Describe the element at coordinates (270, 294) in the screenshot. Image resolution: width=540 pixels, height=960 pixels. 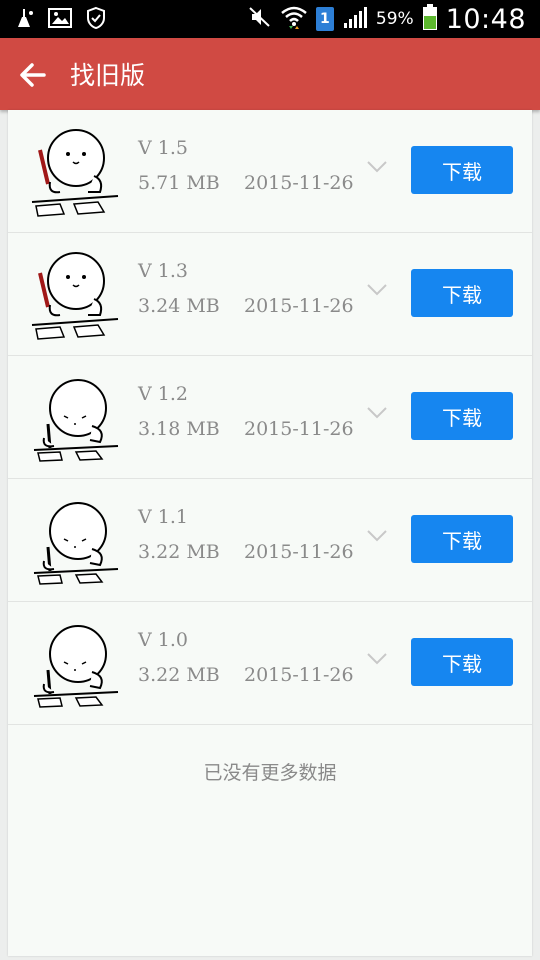
I see `version-row: V 1.3 3.24 MB 2015-11-26 下载` at that location.